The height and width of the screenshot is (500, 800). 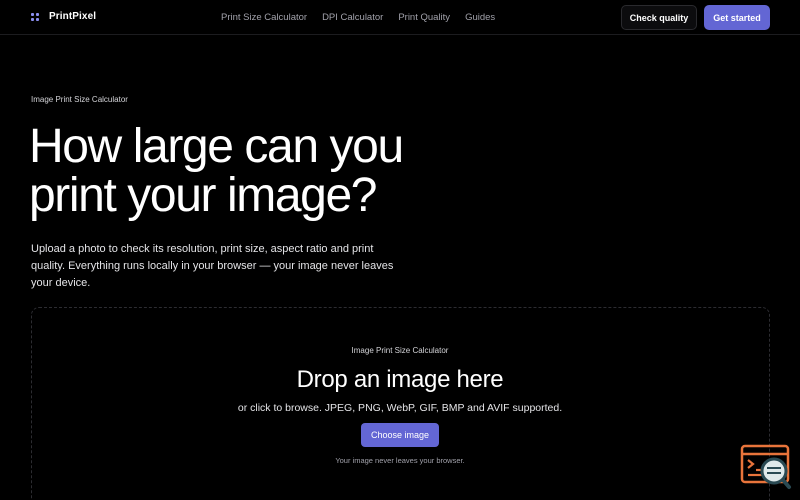 What do you see at coordinates (400, 379) in the screenshot?
I see `dropzone-title: Drop an image here` at bounding box center [400, 379].